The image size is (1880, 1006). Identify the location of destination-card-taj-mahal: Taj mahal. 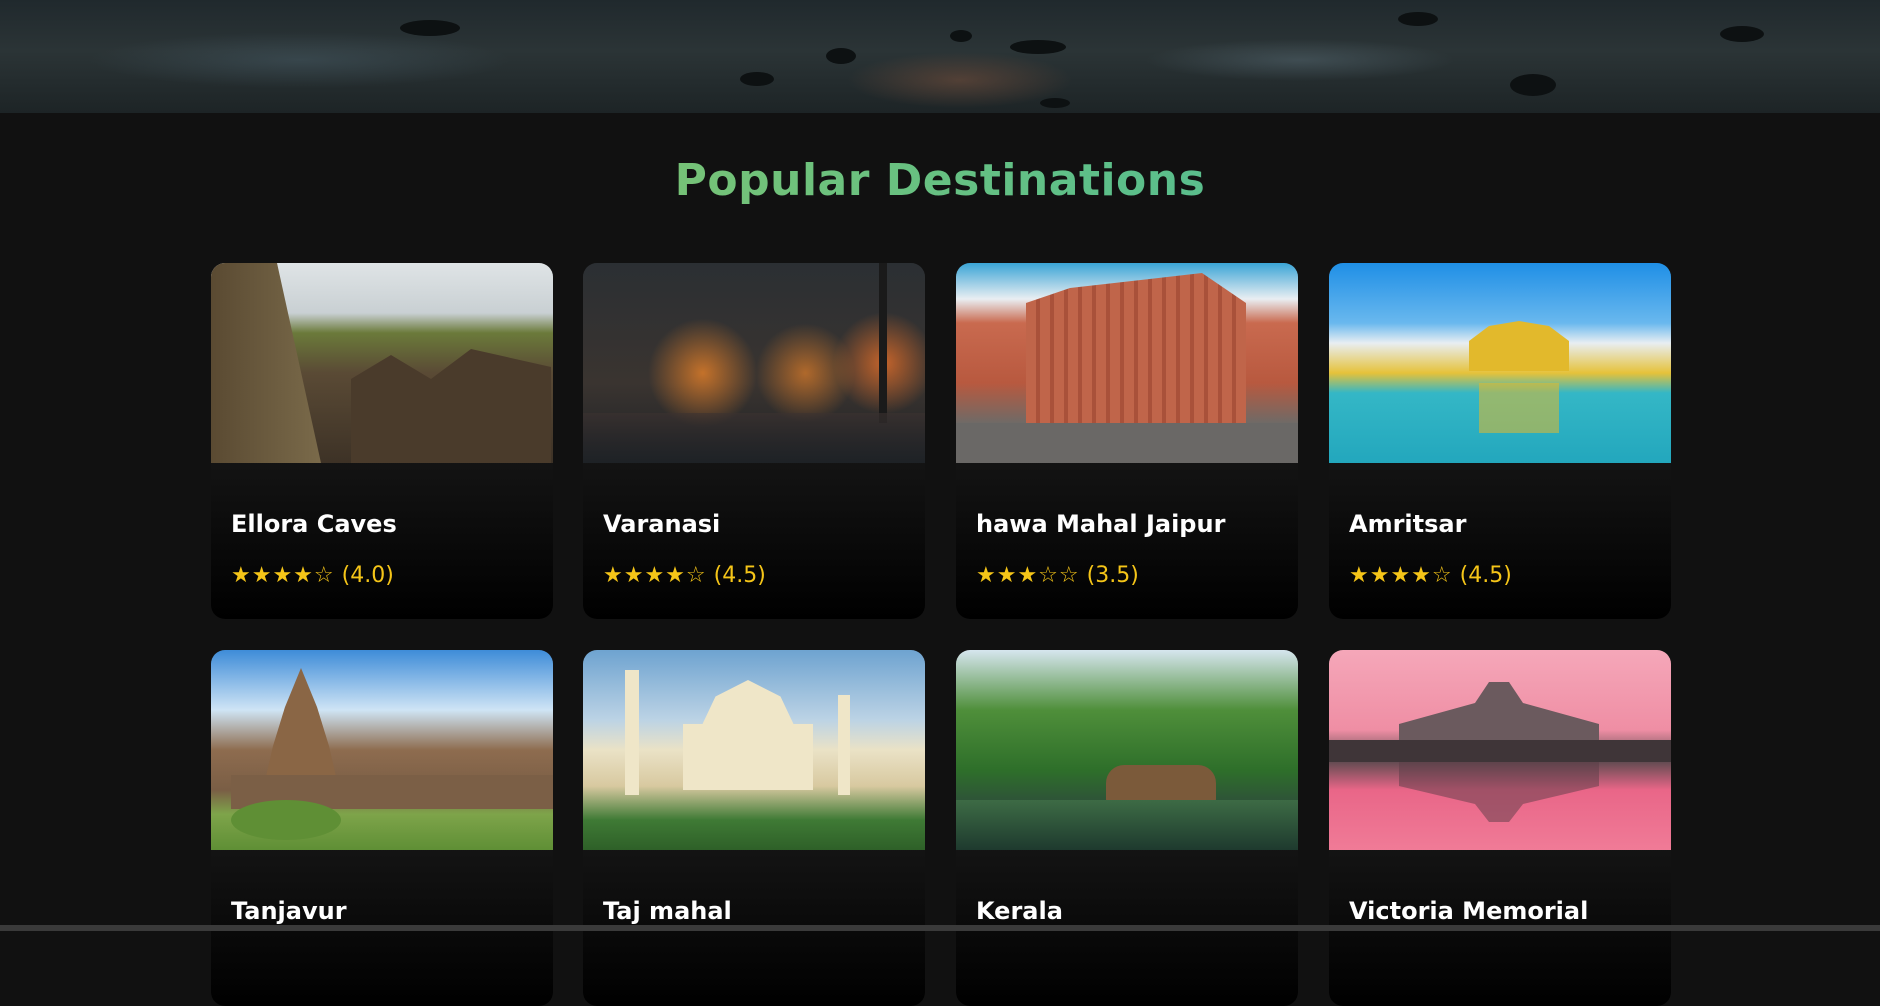
(754, 828).